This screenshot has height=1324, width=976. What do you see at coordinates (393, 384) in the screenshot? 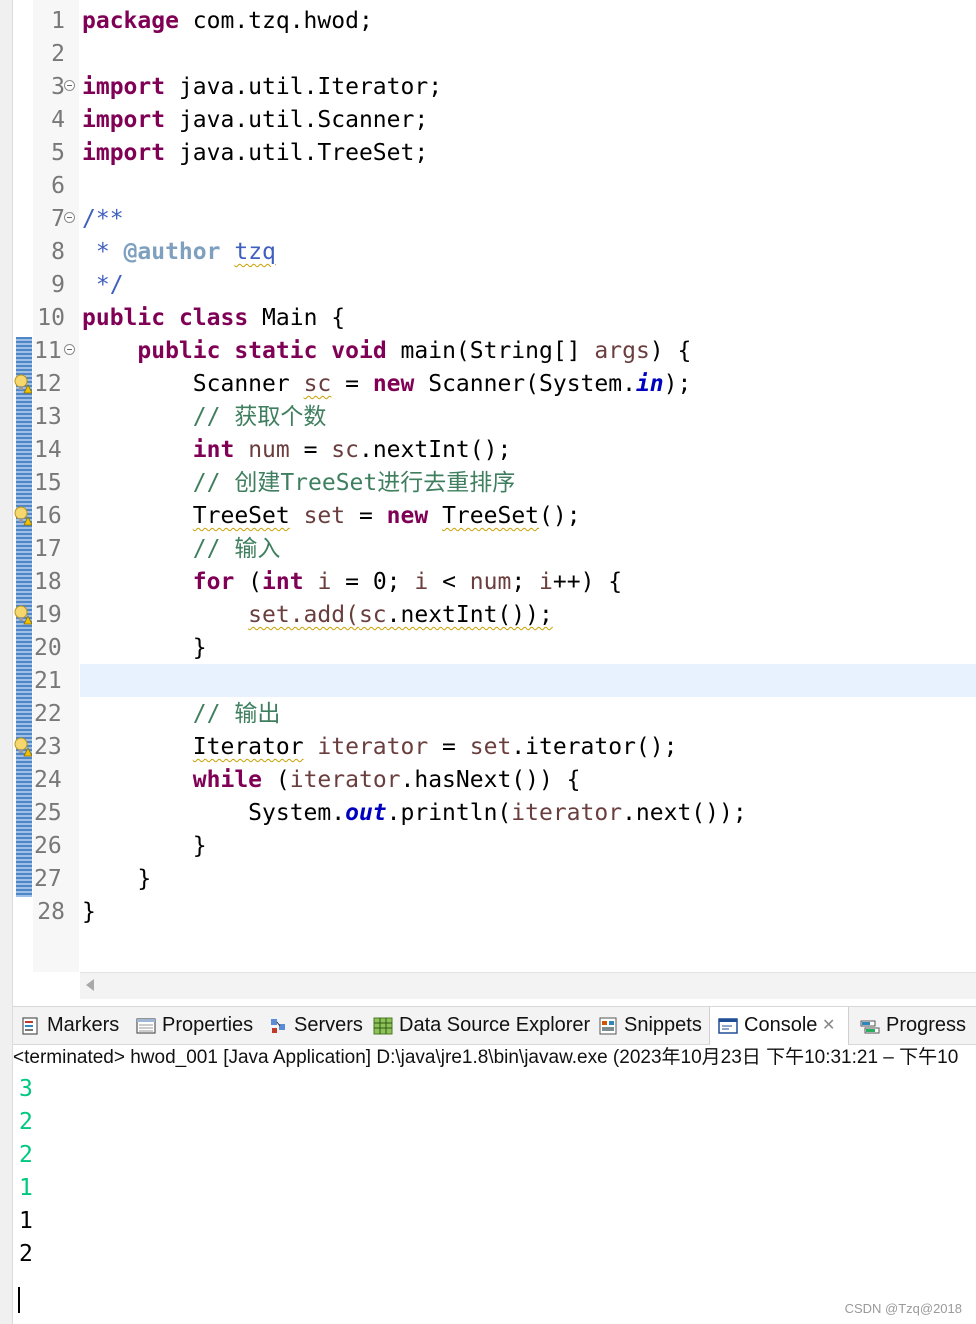
I see `keyword: new` at bounding box center [393, 384].